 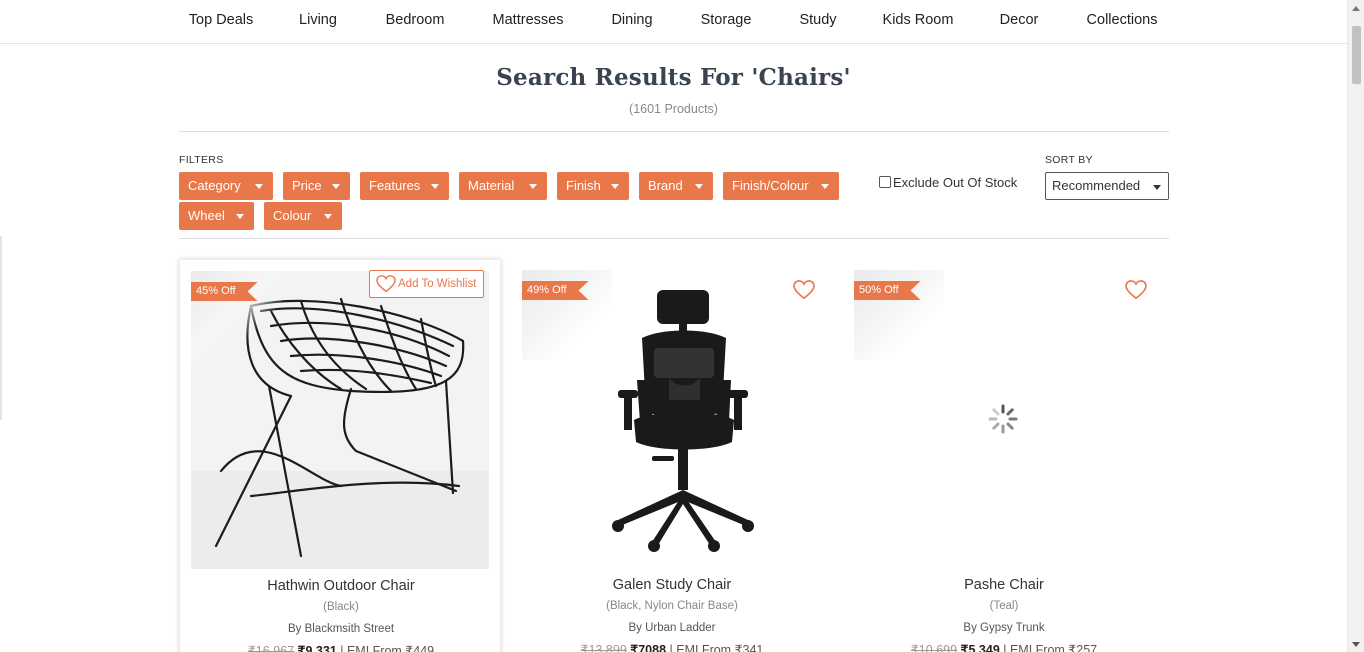 I want to click on nav-item-study: Study, so click(x=817, y=20).